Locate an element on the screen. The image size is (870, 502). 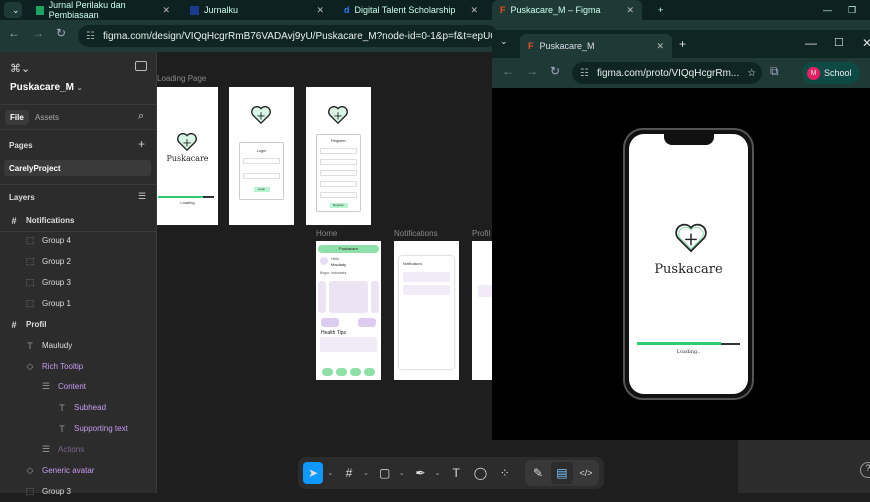
layer-item: ◇ Generic avatar is located at coordinates (78, 470).